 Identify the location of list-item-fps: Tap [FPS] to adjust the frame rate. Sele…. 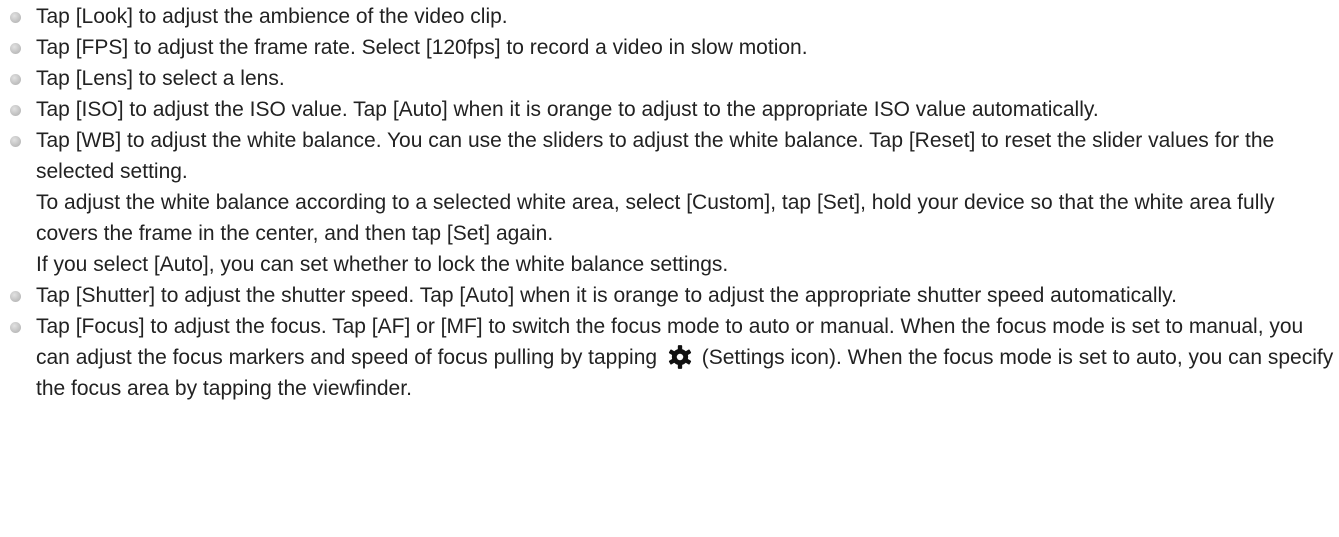
(674, 47).